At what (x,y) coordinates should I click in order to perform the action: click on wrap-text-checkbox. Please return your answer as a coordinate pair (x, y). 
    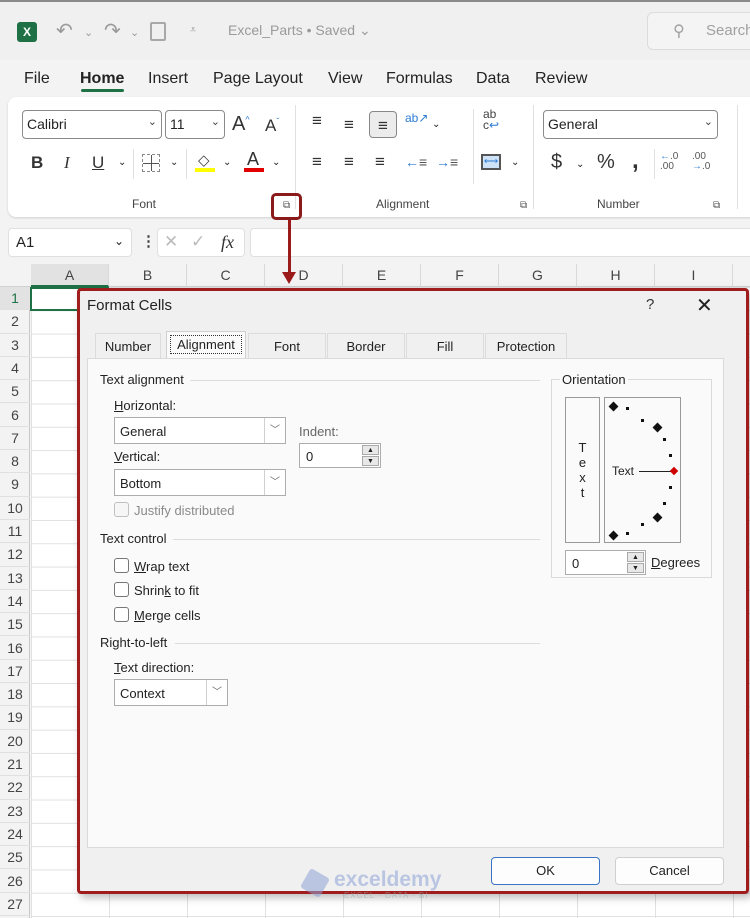
    Looking at the image, I should click on (121, 565).